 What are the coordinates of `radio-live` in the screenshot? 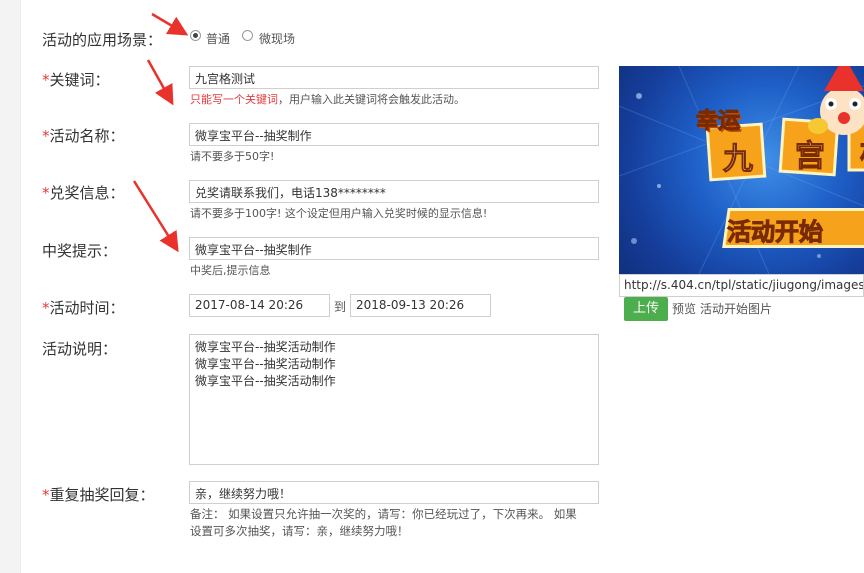 It's located at (247, 35).